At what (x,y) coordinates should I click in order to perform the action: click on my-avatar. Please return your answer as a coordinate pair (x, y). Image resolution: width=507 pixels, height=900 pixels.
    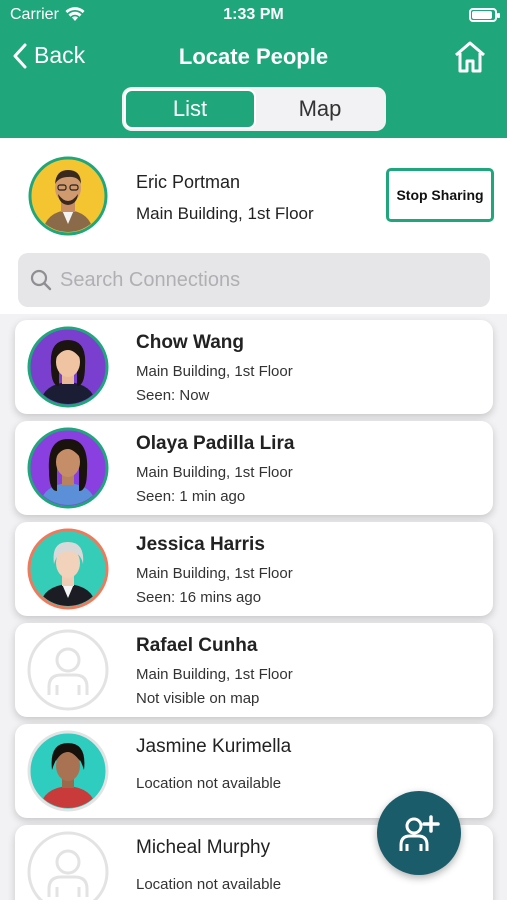
    Looking at the image, I should click on (68, 196).